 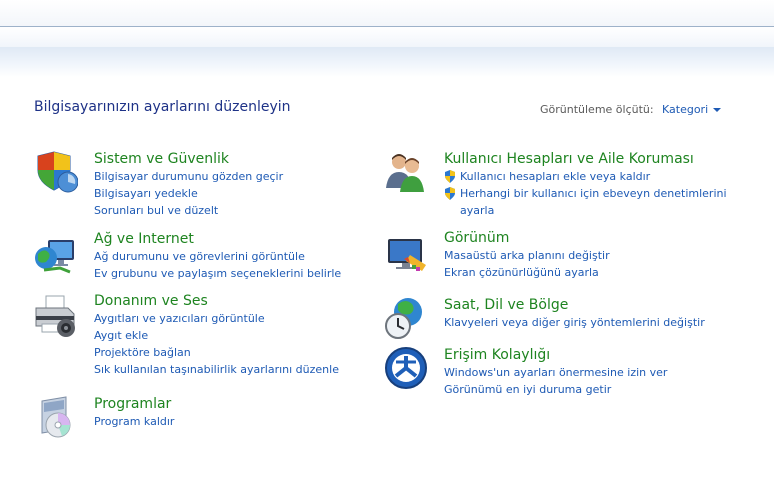 What do you see at coordinates (216, 301) in the screenshot?
I see `category-title-hardware: Donanım ve Ses` at bounding box center [216, 301].